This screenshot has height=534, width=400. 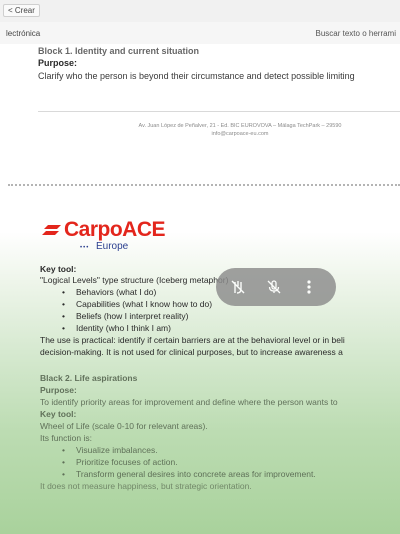 I want to click on list-item: Prioritize focuses of action., so click(x=120, y=462).